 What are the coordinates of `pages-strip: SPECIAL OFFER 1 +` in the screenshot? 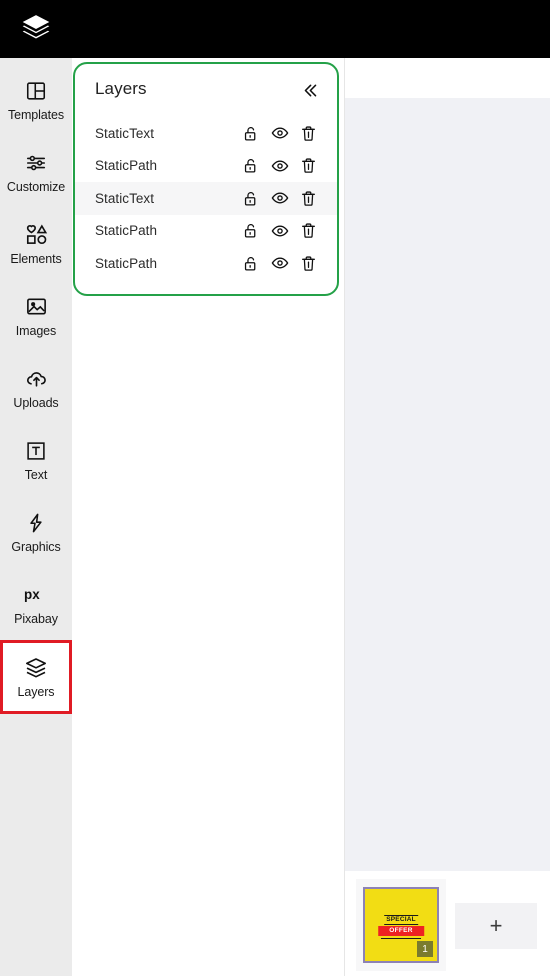 It's located at (447, 923).